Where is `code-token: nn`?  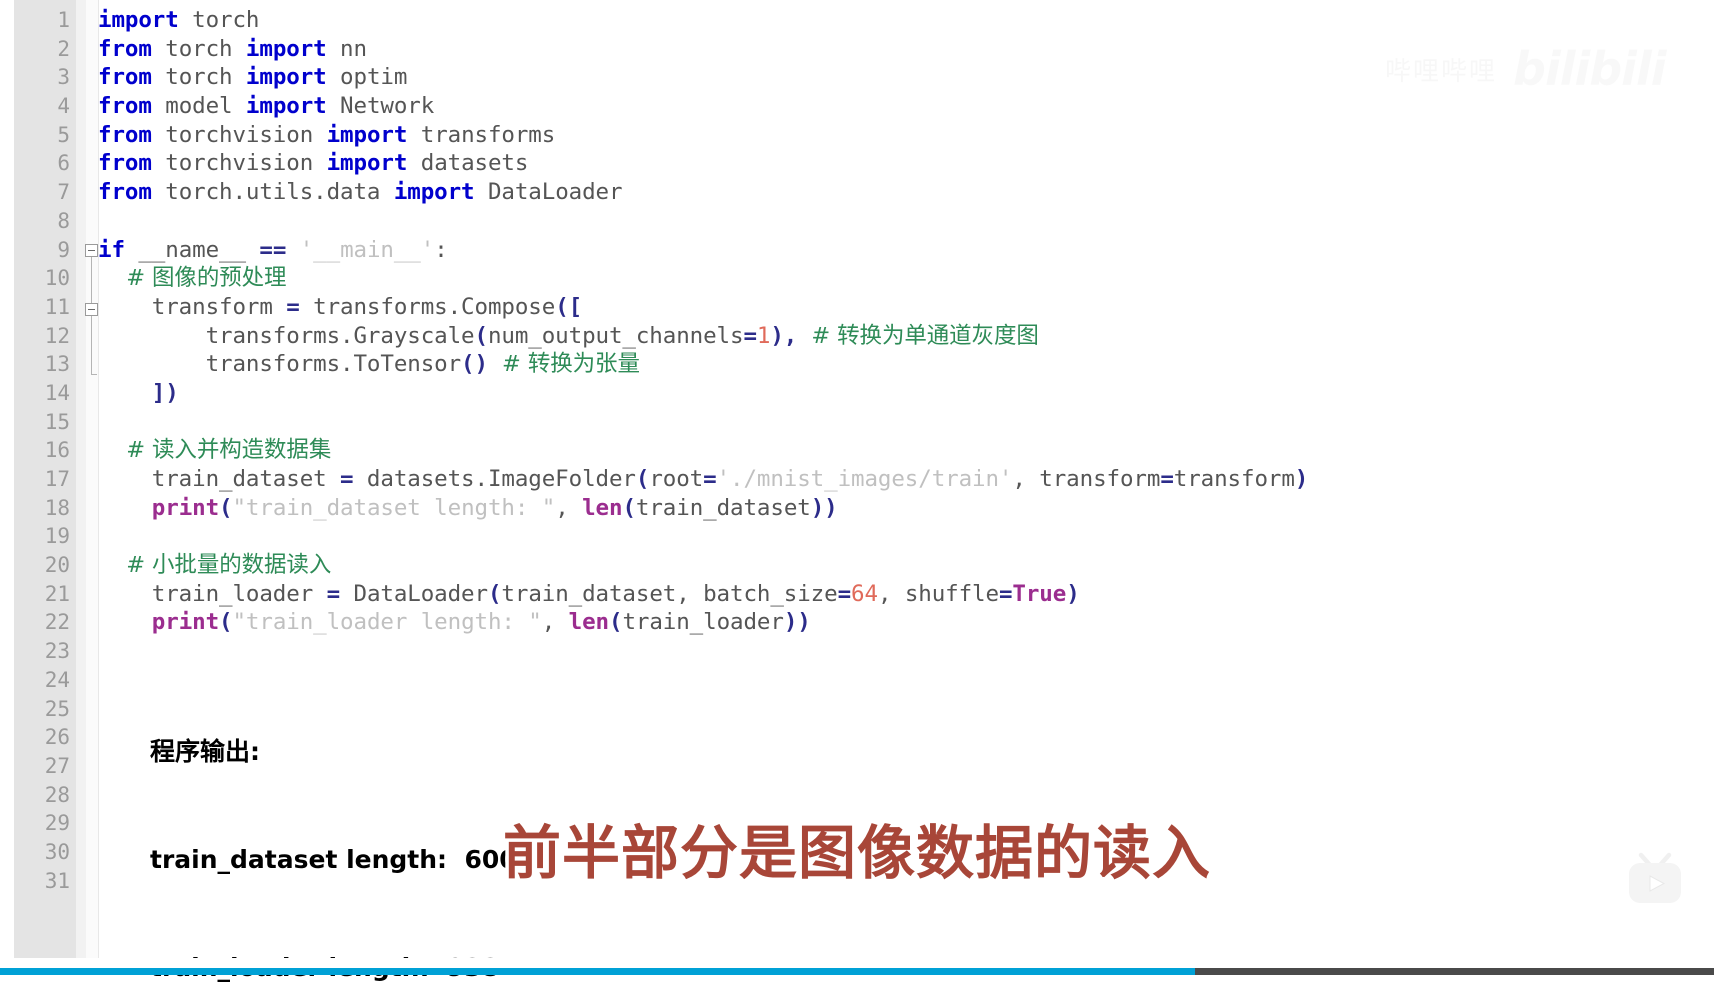
code-token: nn is located at coordinates (346, 48).